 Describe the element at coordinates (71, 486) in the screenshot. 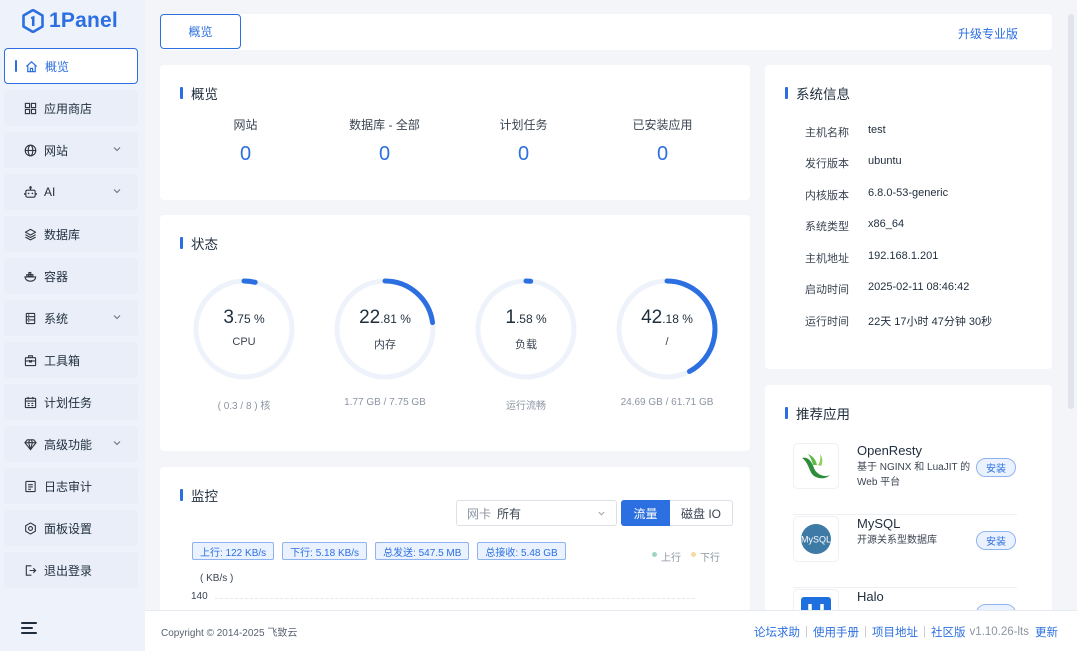

I see `sidebar-item-logs: 日志审计` at that location.